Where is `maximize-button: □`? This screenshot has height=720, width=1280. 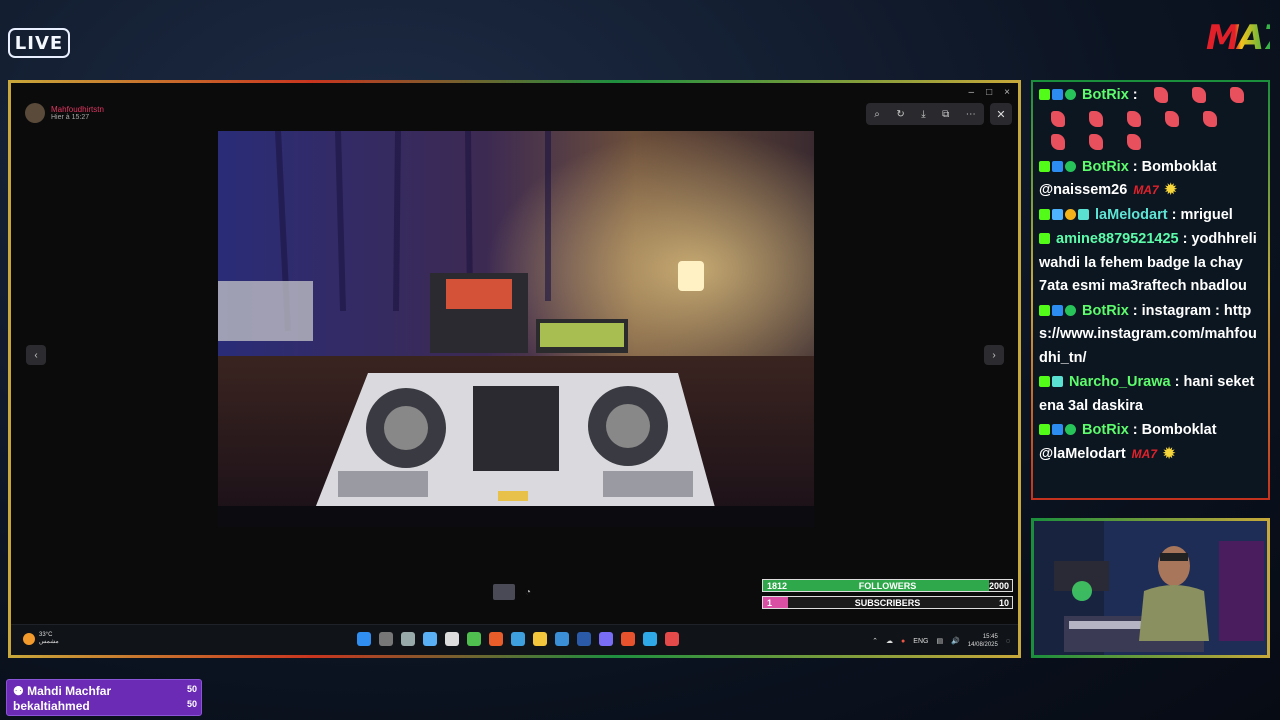
maximize-button: □ is located at coordinates (989, 92).